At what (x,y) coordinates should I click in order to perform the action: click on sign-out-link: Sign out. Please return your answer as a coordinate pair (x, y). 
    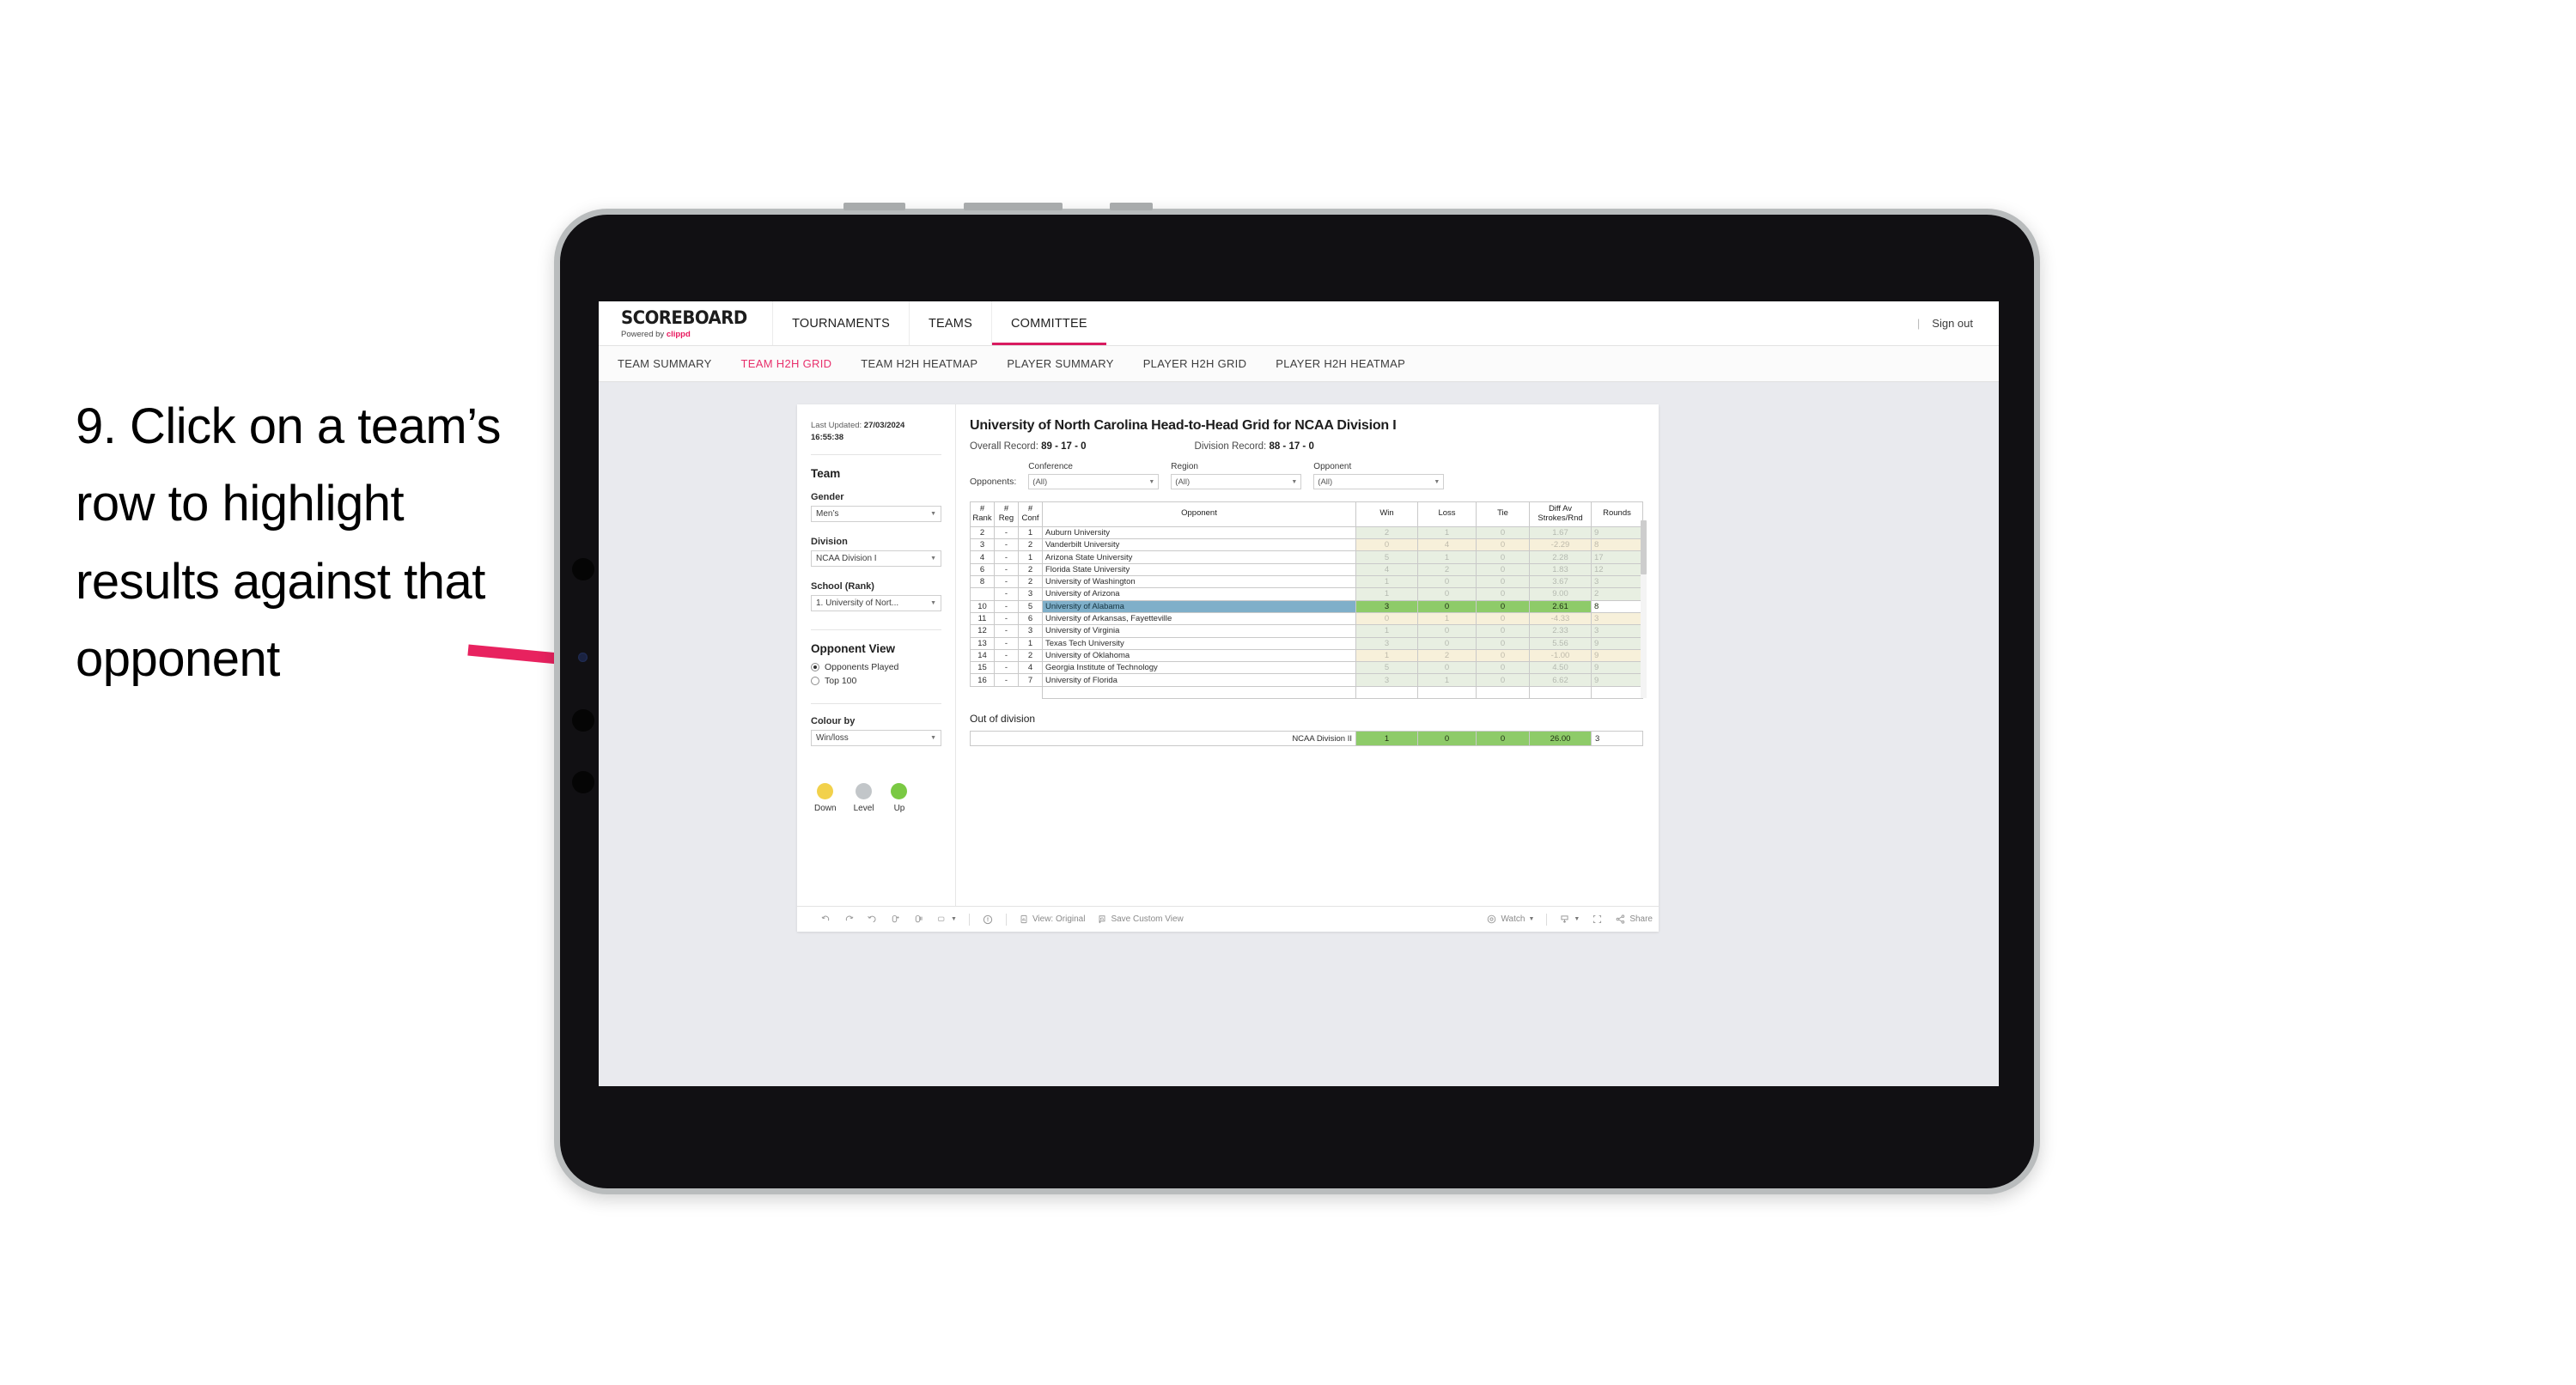
    Looking at the image, I should click on (1952, 323).